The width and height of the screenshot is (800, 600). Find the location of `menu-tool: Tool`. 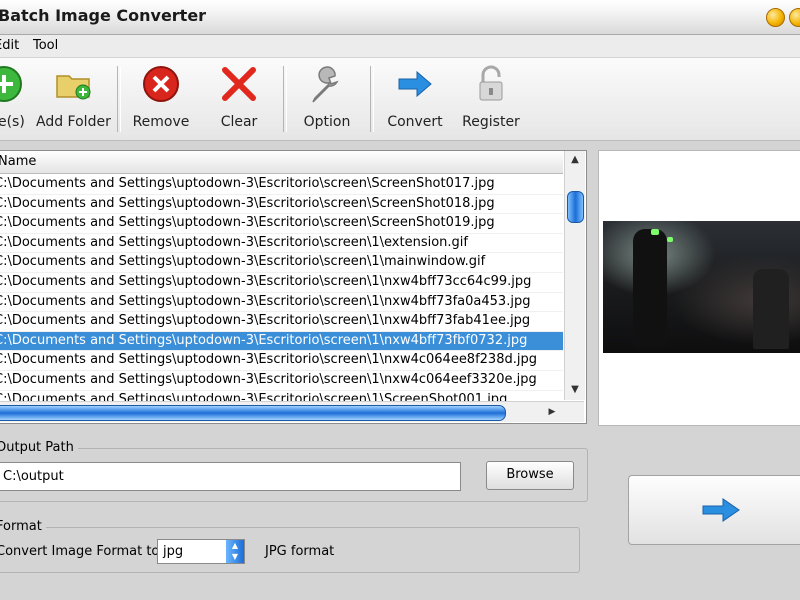

menu-tool: Tool is located at coordinates (45, 45).